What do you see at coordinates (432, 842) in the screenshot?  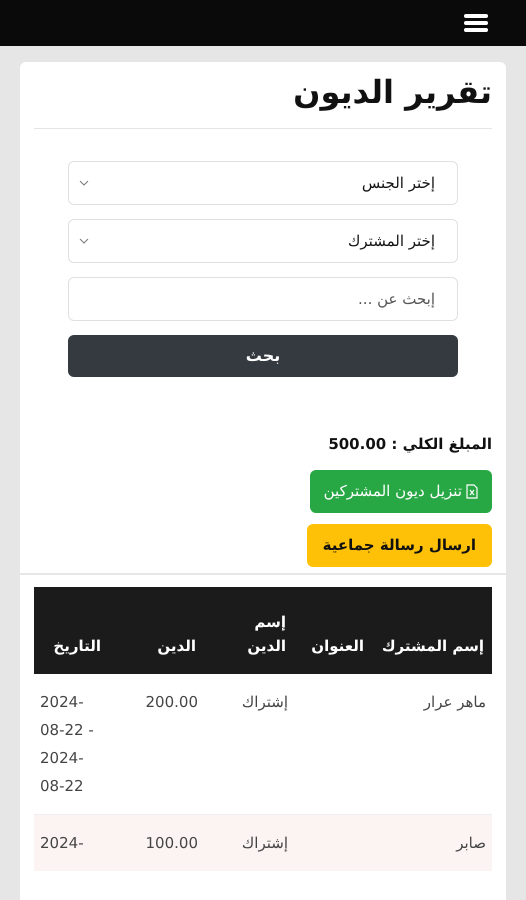 I see `table-cell: صابر` at bounding box center [432, 842].